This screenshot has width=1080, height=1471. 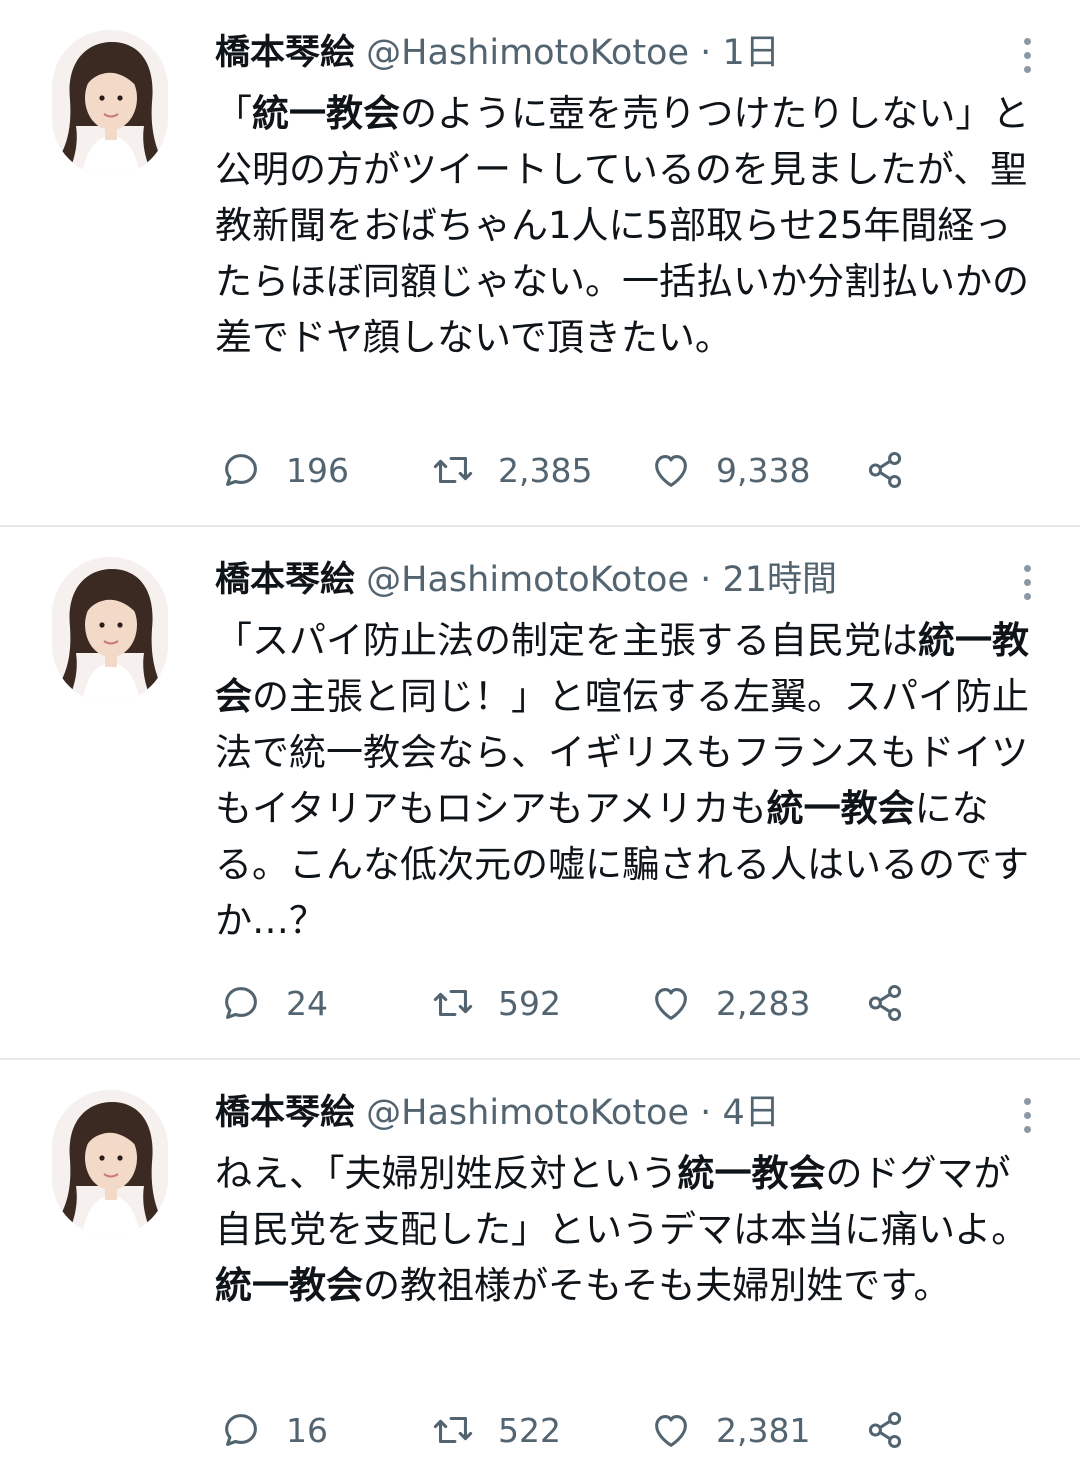 I want to click on like-button: 9,338, so click(x=729, y=470).